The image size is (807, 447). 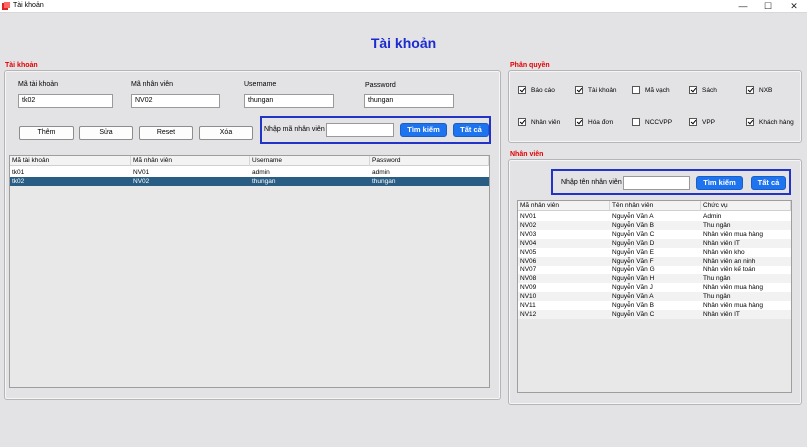 What do you see at coordinates (360, 130) in the screenshot?
I see `employee-id-search-input` at bounding box center [360, 130].